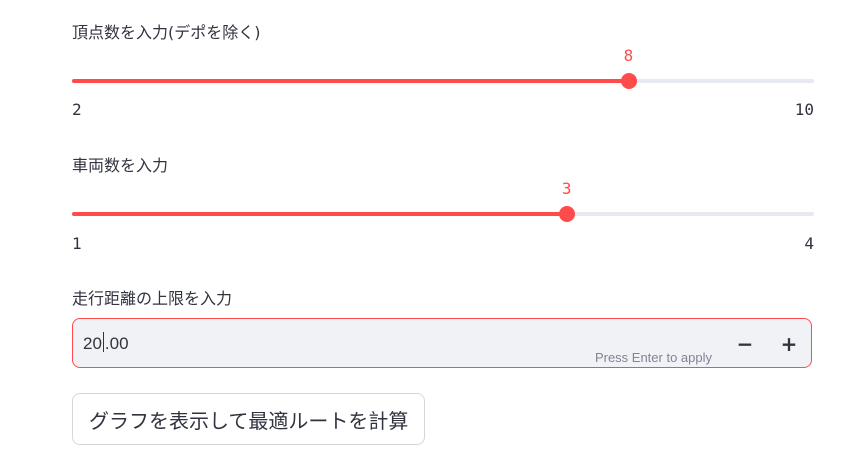 This screenshot has height=469, width=864. What do you see at coordinates (116, 343) in the screenshot?
I see `value-after-caret: .00` at bounding box center [116, 343].